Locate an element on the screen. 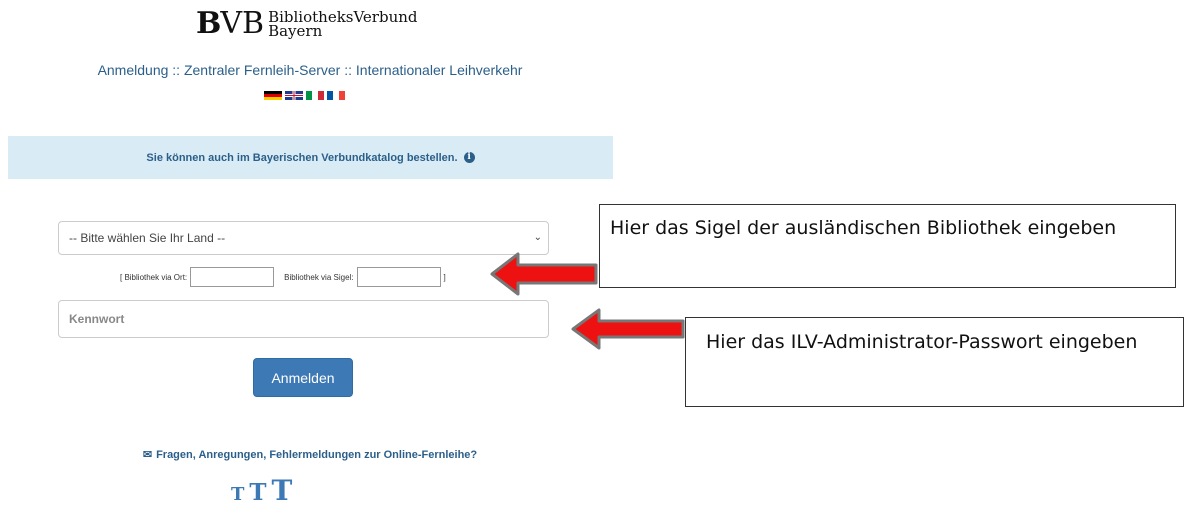 This screenshot has height=518, width=1184. it-flag-icon is located at coordinates (315, 95).